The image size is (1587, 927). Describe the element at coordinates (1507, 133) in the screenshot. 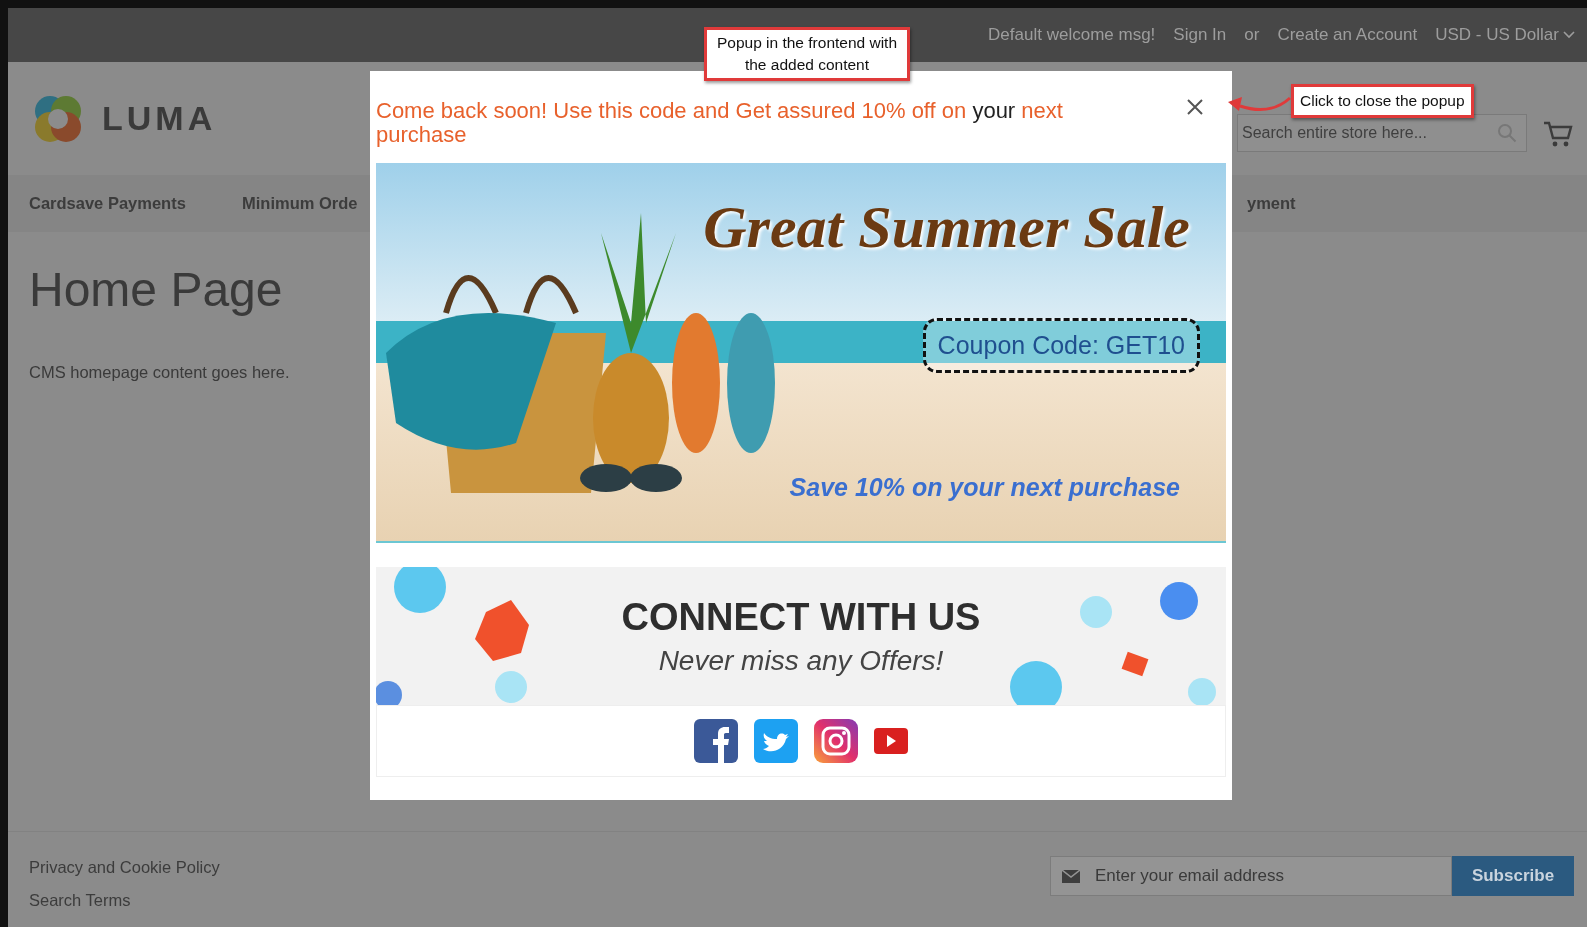

I see `search-icon` at that location.